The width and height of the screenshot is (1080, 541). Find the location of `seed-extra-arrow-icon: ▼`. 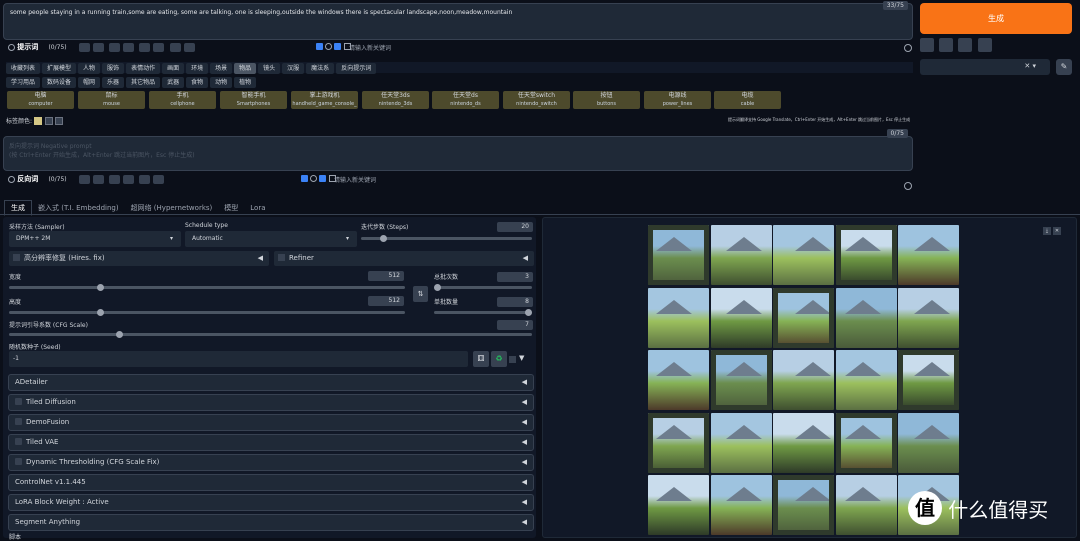

seed-extra-arrow-icon: ▼ is located at coordinates (521, 358).